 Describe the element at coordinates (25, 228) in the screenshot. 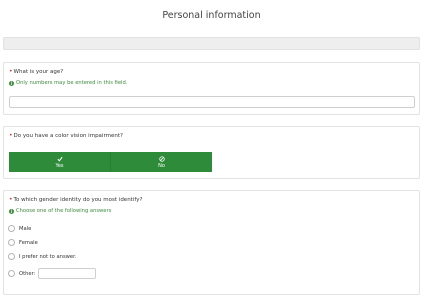

I see `radio-label: Male` at that location.